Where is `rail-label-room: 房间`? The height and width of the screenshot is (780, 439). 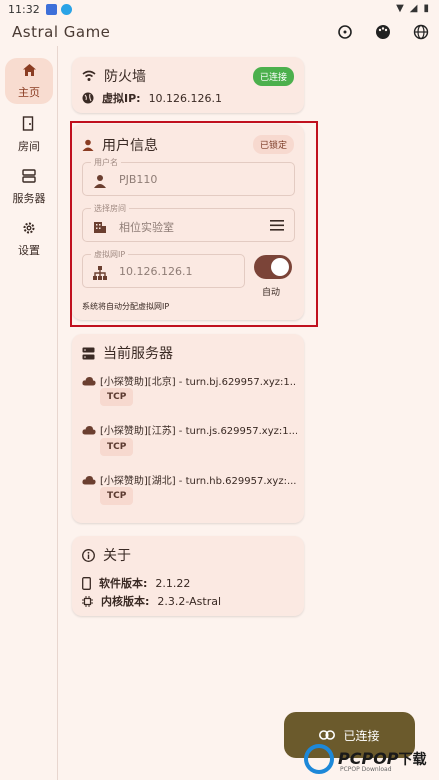
rail-label-room: 房间 is located at coordinates (29, 146).